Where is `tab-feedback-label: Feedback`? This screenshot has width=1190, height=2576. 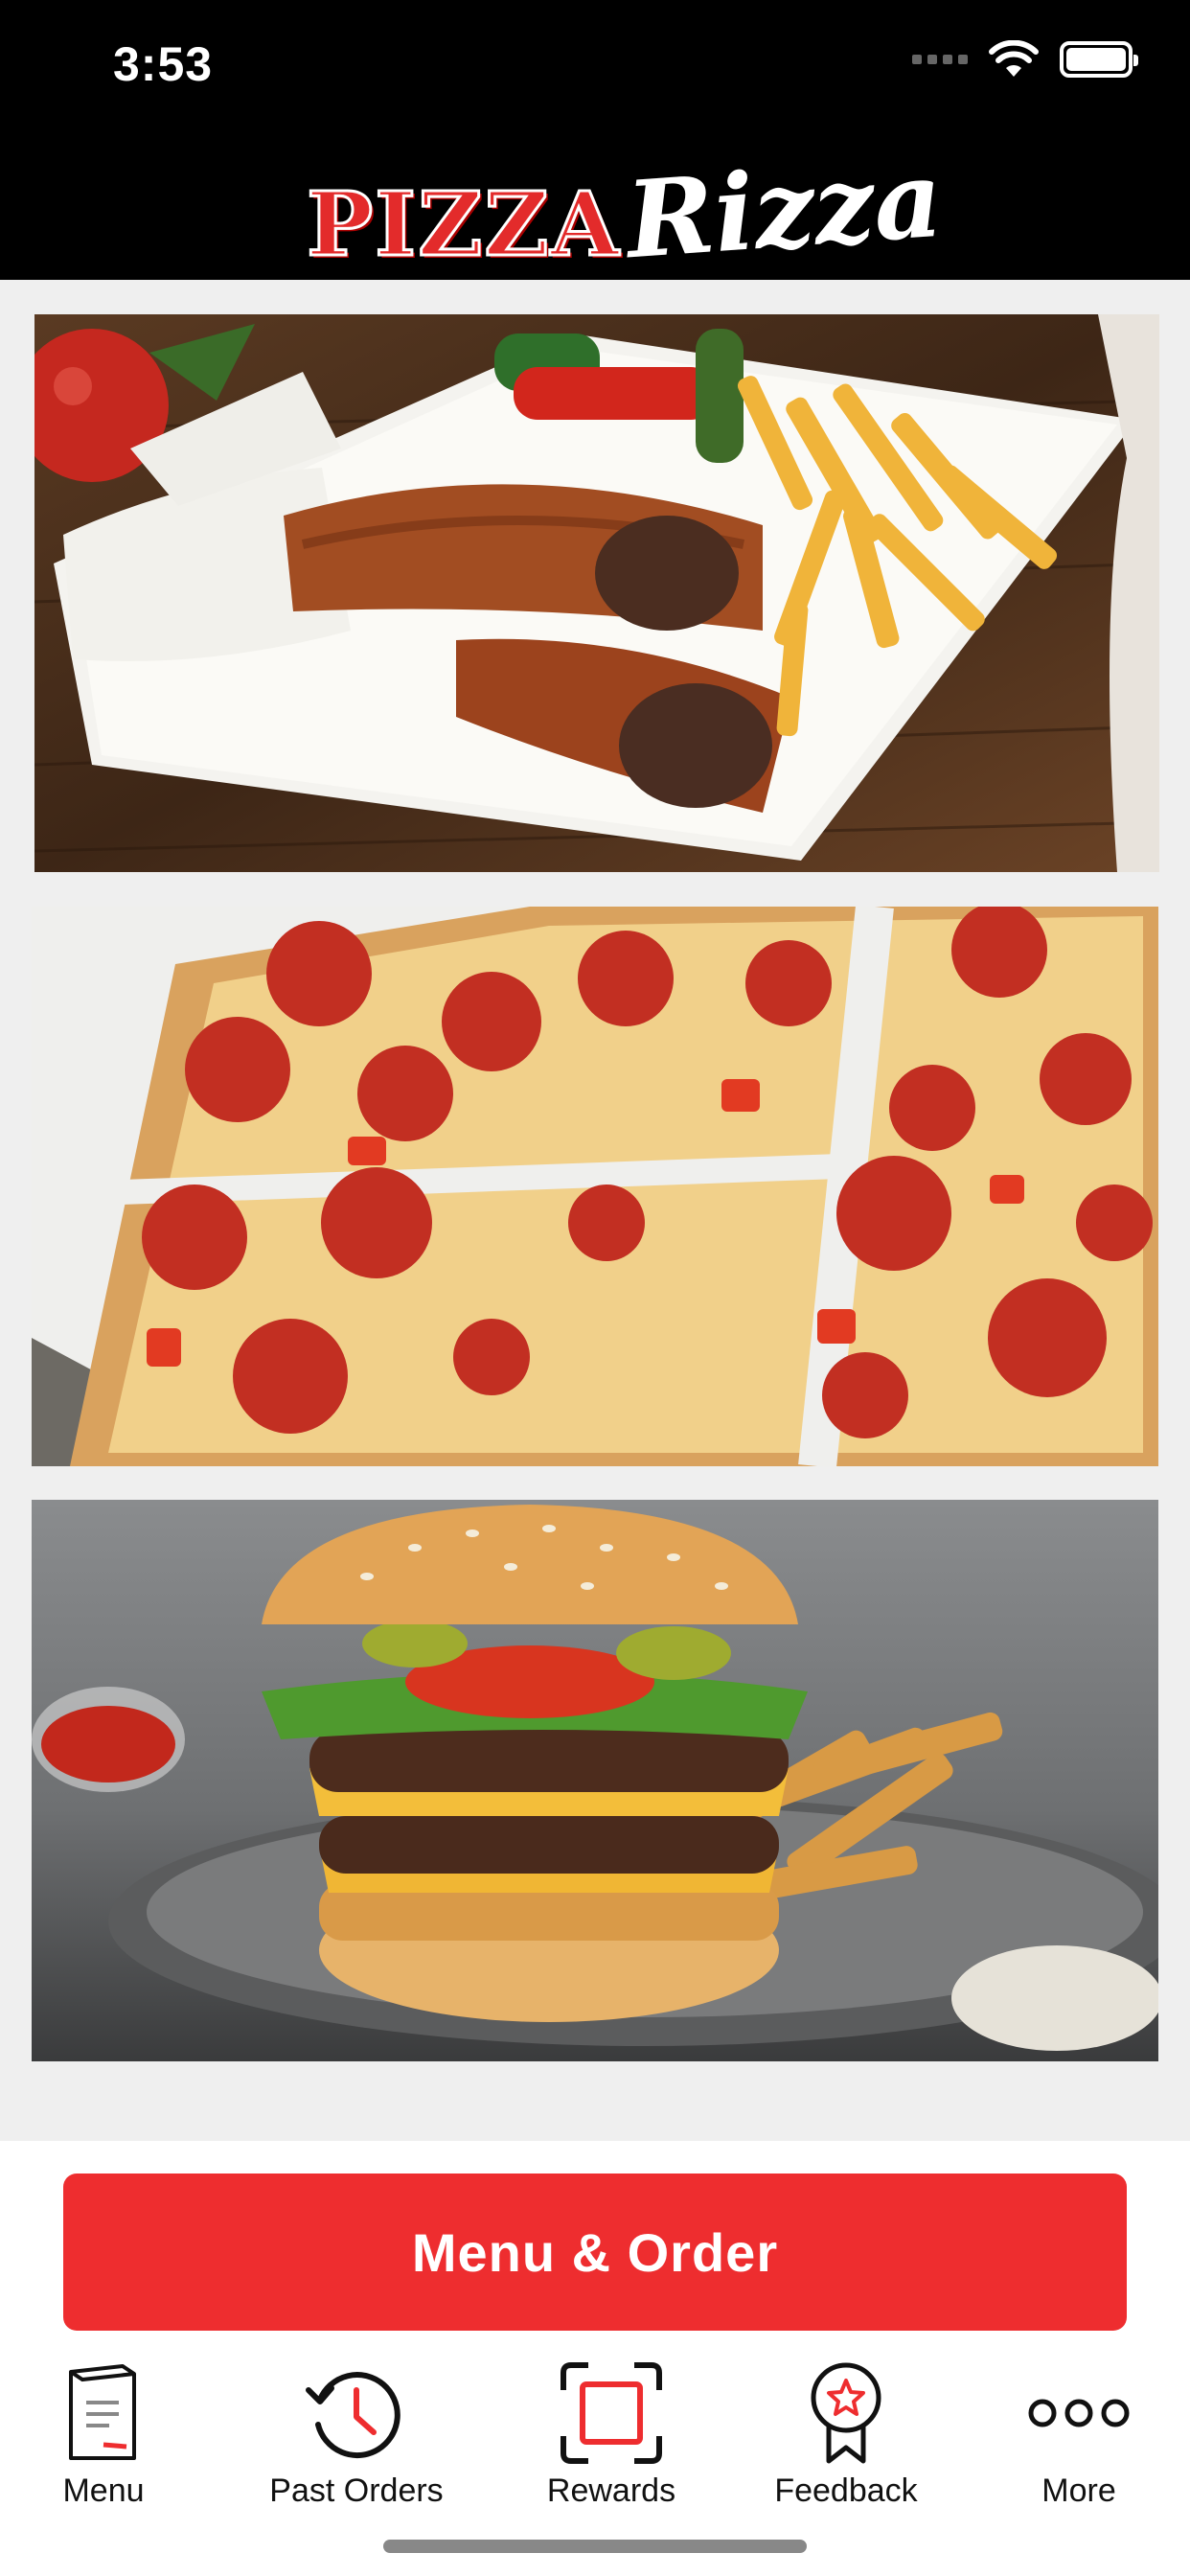 tab-feedback-label: Feedback is located at coordinates (846, 2490).